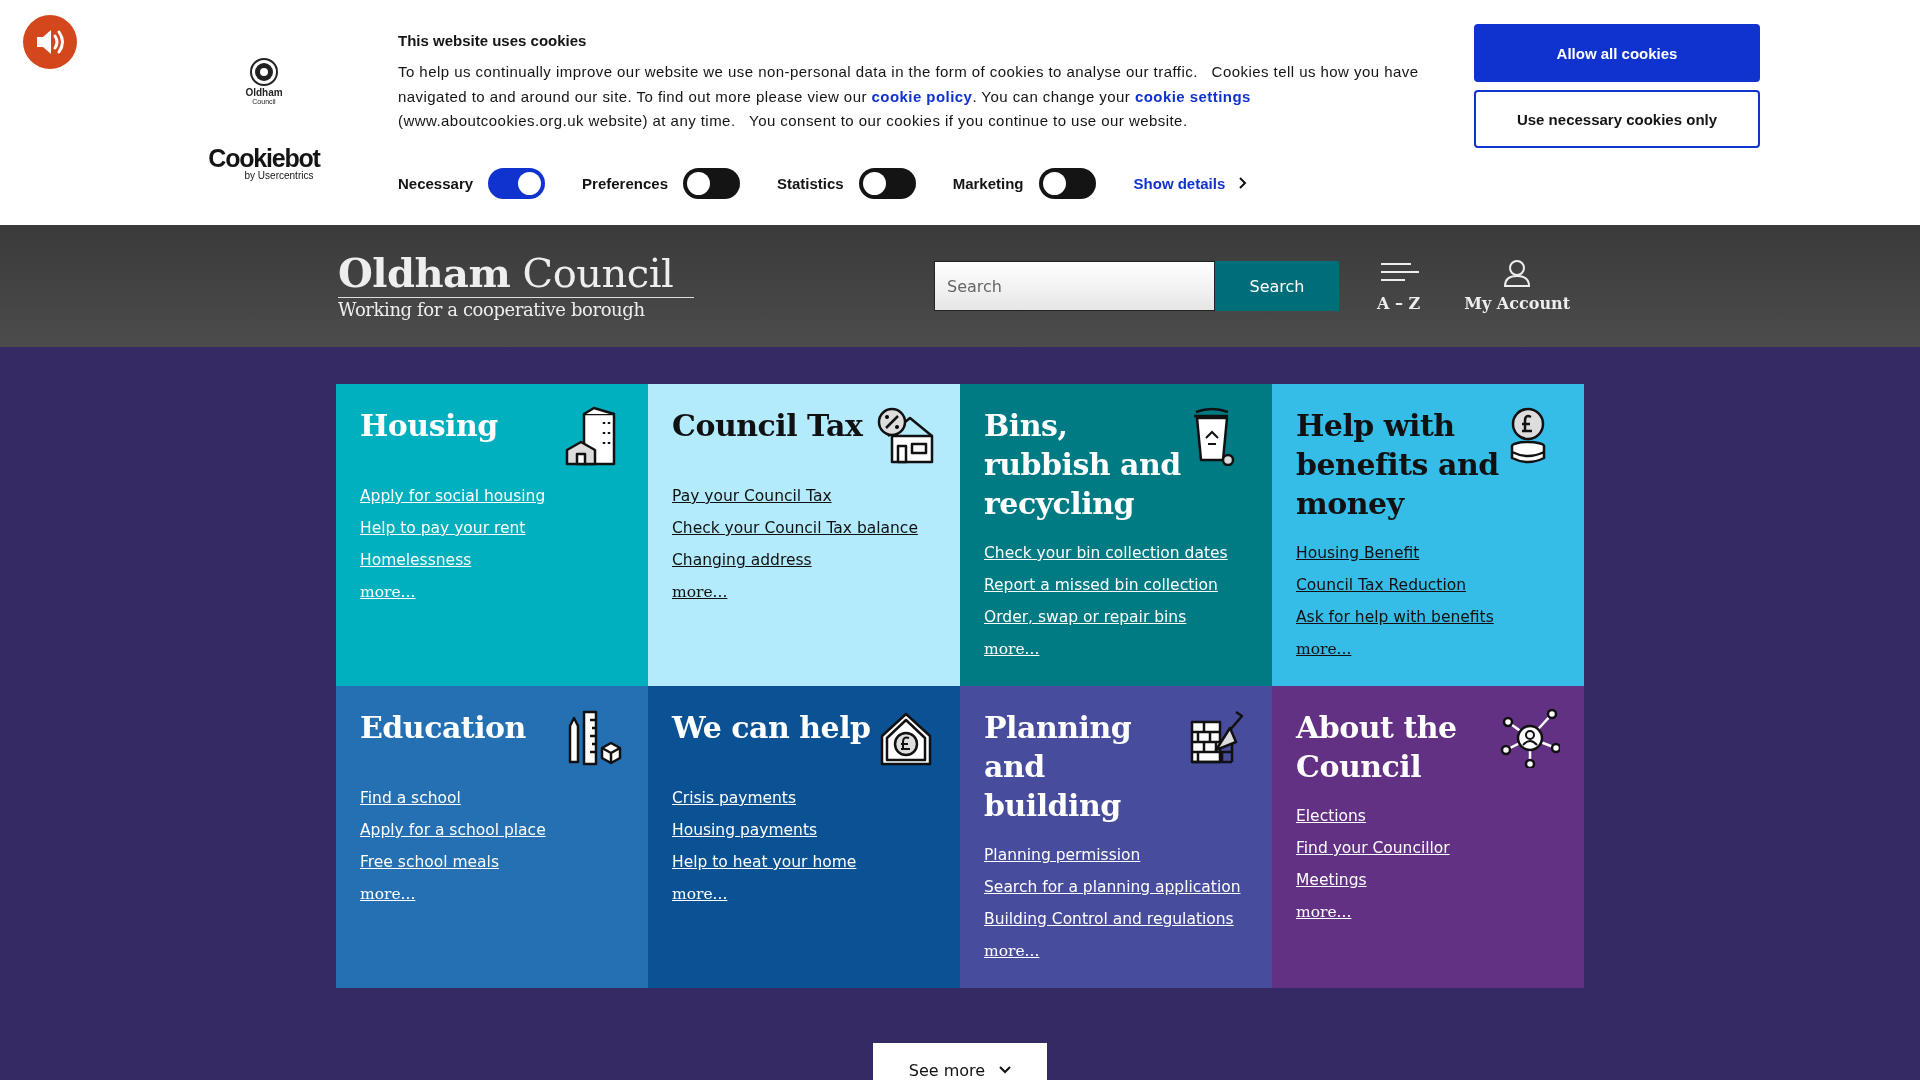 This screenshot has width=1920, height=1080. What do you see at coordinates (516, 274) in the screenshot?
I see `logo-title: Oldham Council` at bounding box center [516, 274].